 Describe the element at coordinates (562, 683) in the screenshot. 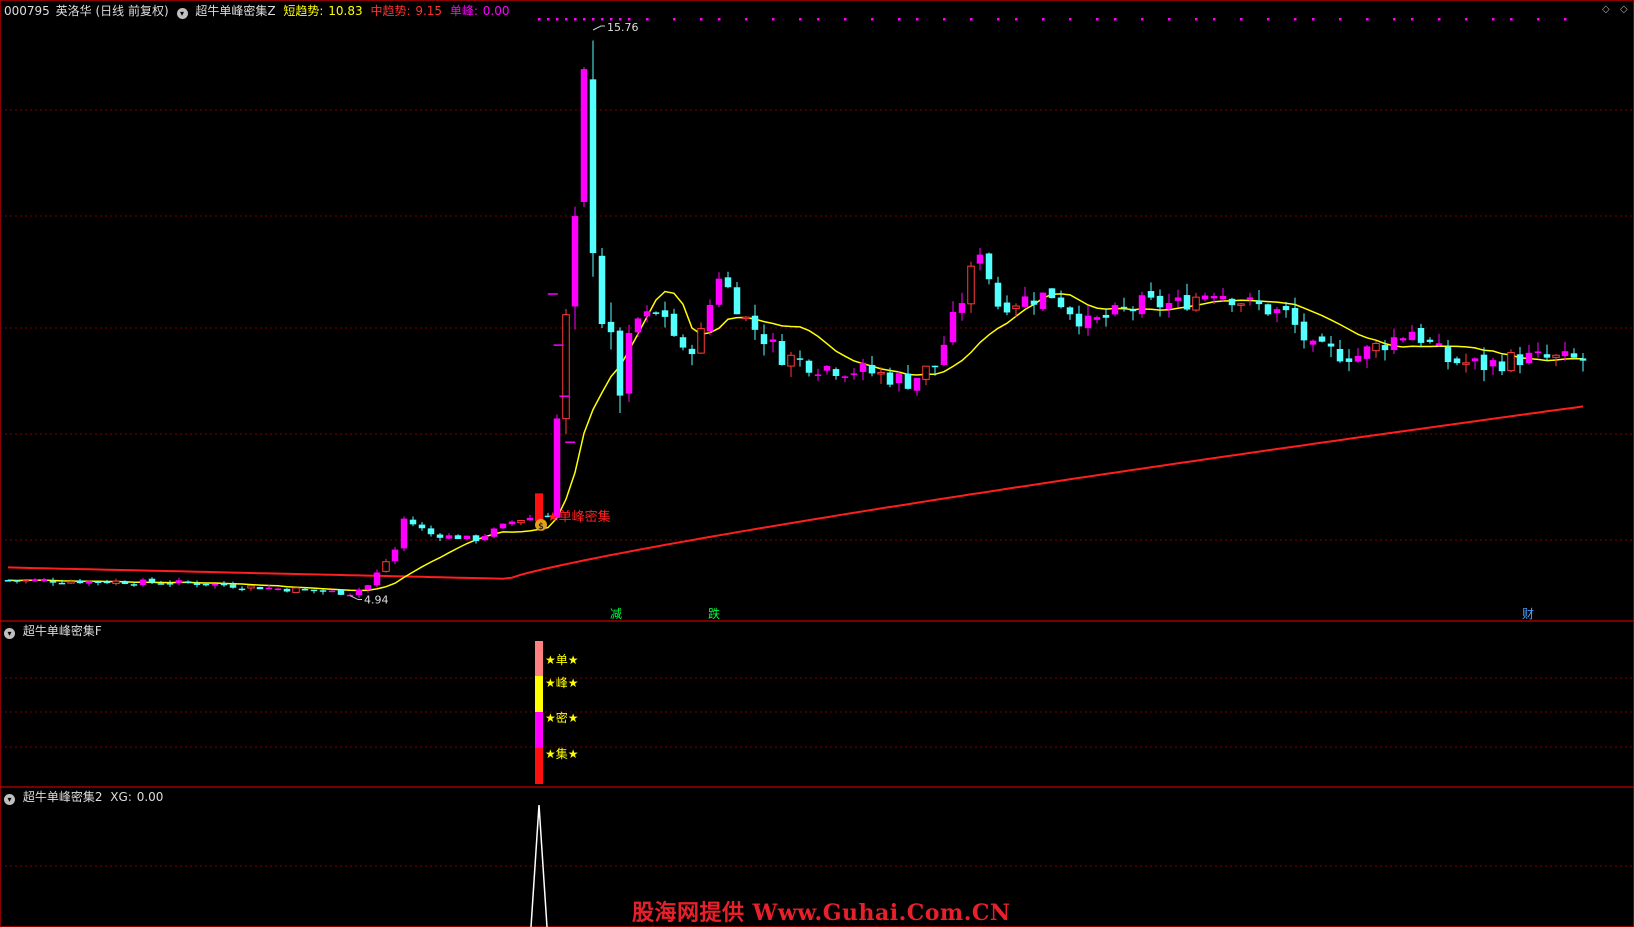

I see `indicator-star-label-2: ★峰★` at that location.